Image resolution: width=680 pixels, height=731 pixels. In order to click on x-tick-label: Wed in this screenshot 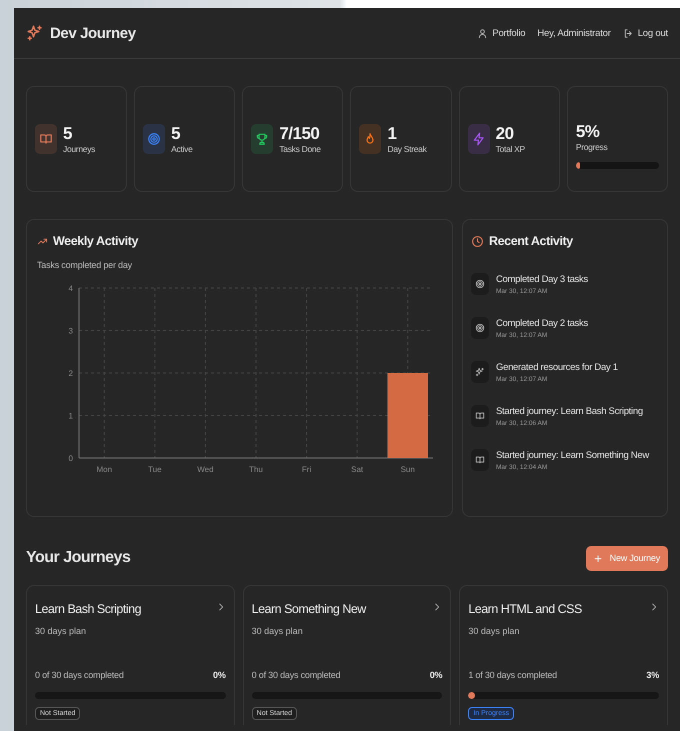, I will do `click(205, 469)`.